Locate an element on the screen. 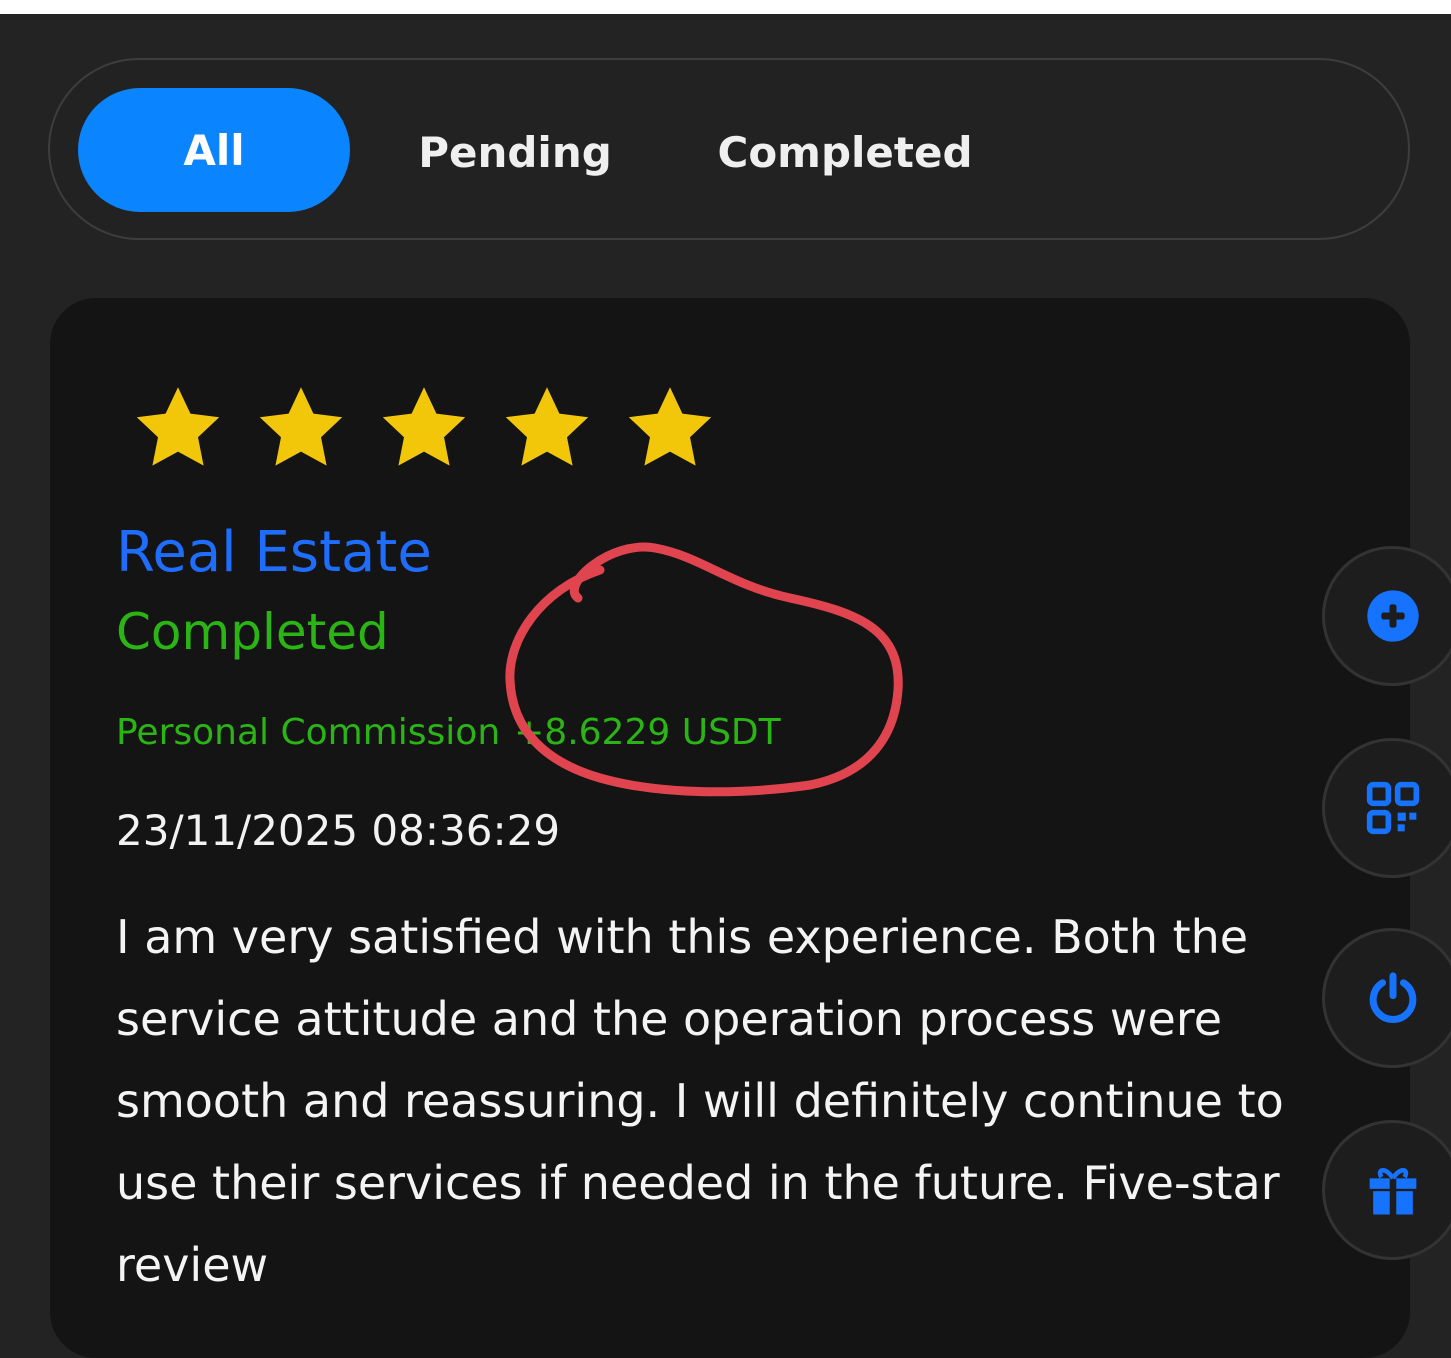  status-label: Completed is located at coordinates (252, 632).